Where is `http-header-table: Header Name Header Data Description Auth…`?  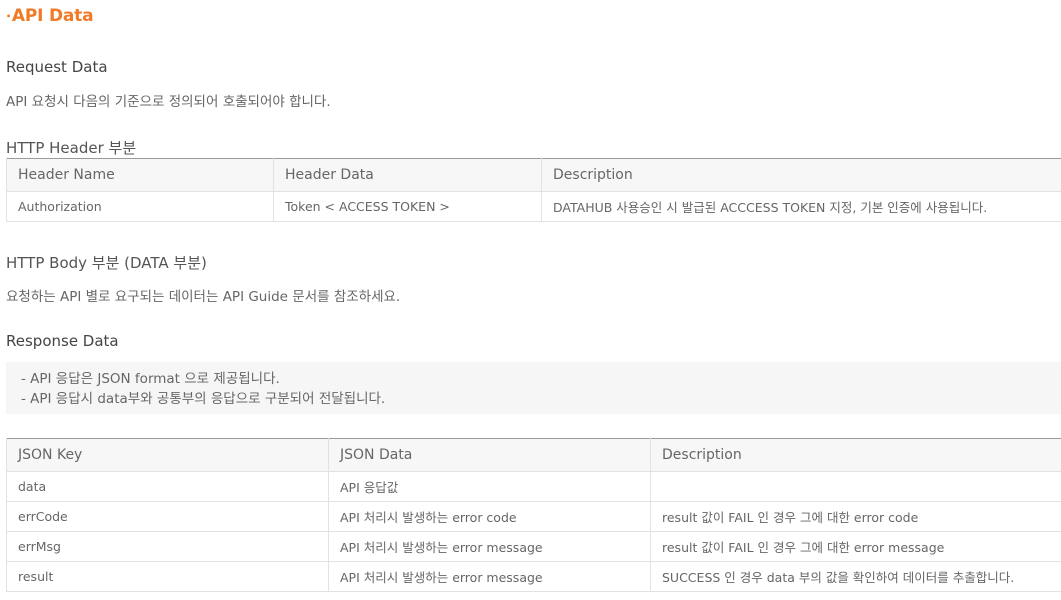
http-header-table: Header Name Header Data Description Auth… is located at coordinates (533, 190).